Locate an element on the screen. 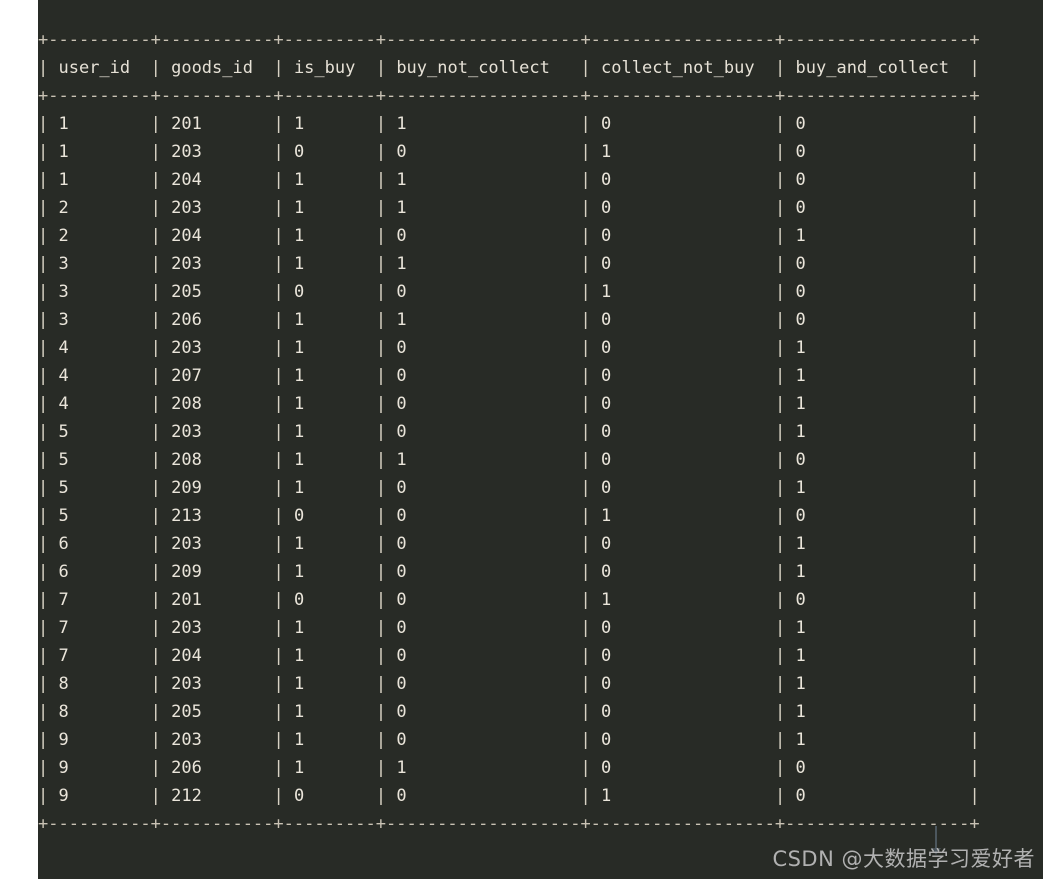 This screenshot has height=879, width=1043. table-cell: 3 is located at coordinates (104, 292).